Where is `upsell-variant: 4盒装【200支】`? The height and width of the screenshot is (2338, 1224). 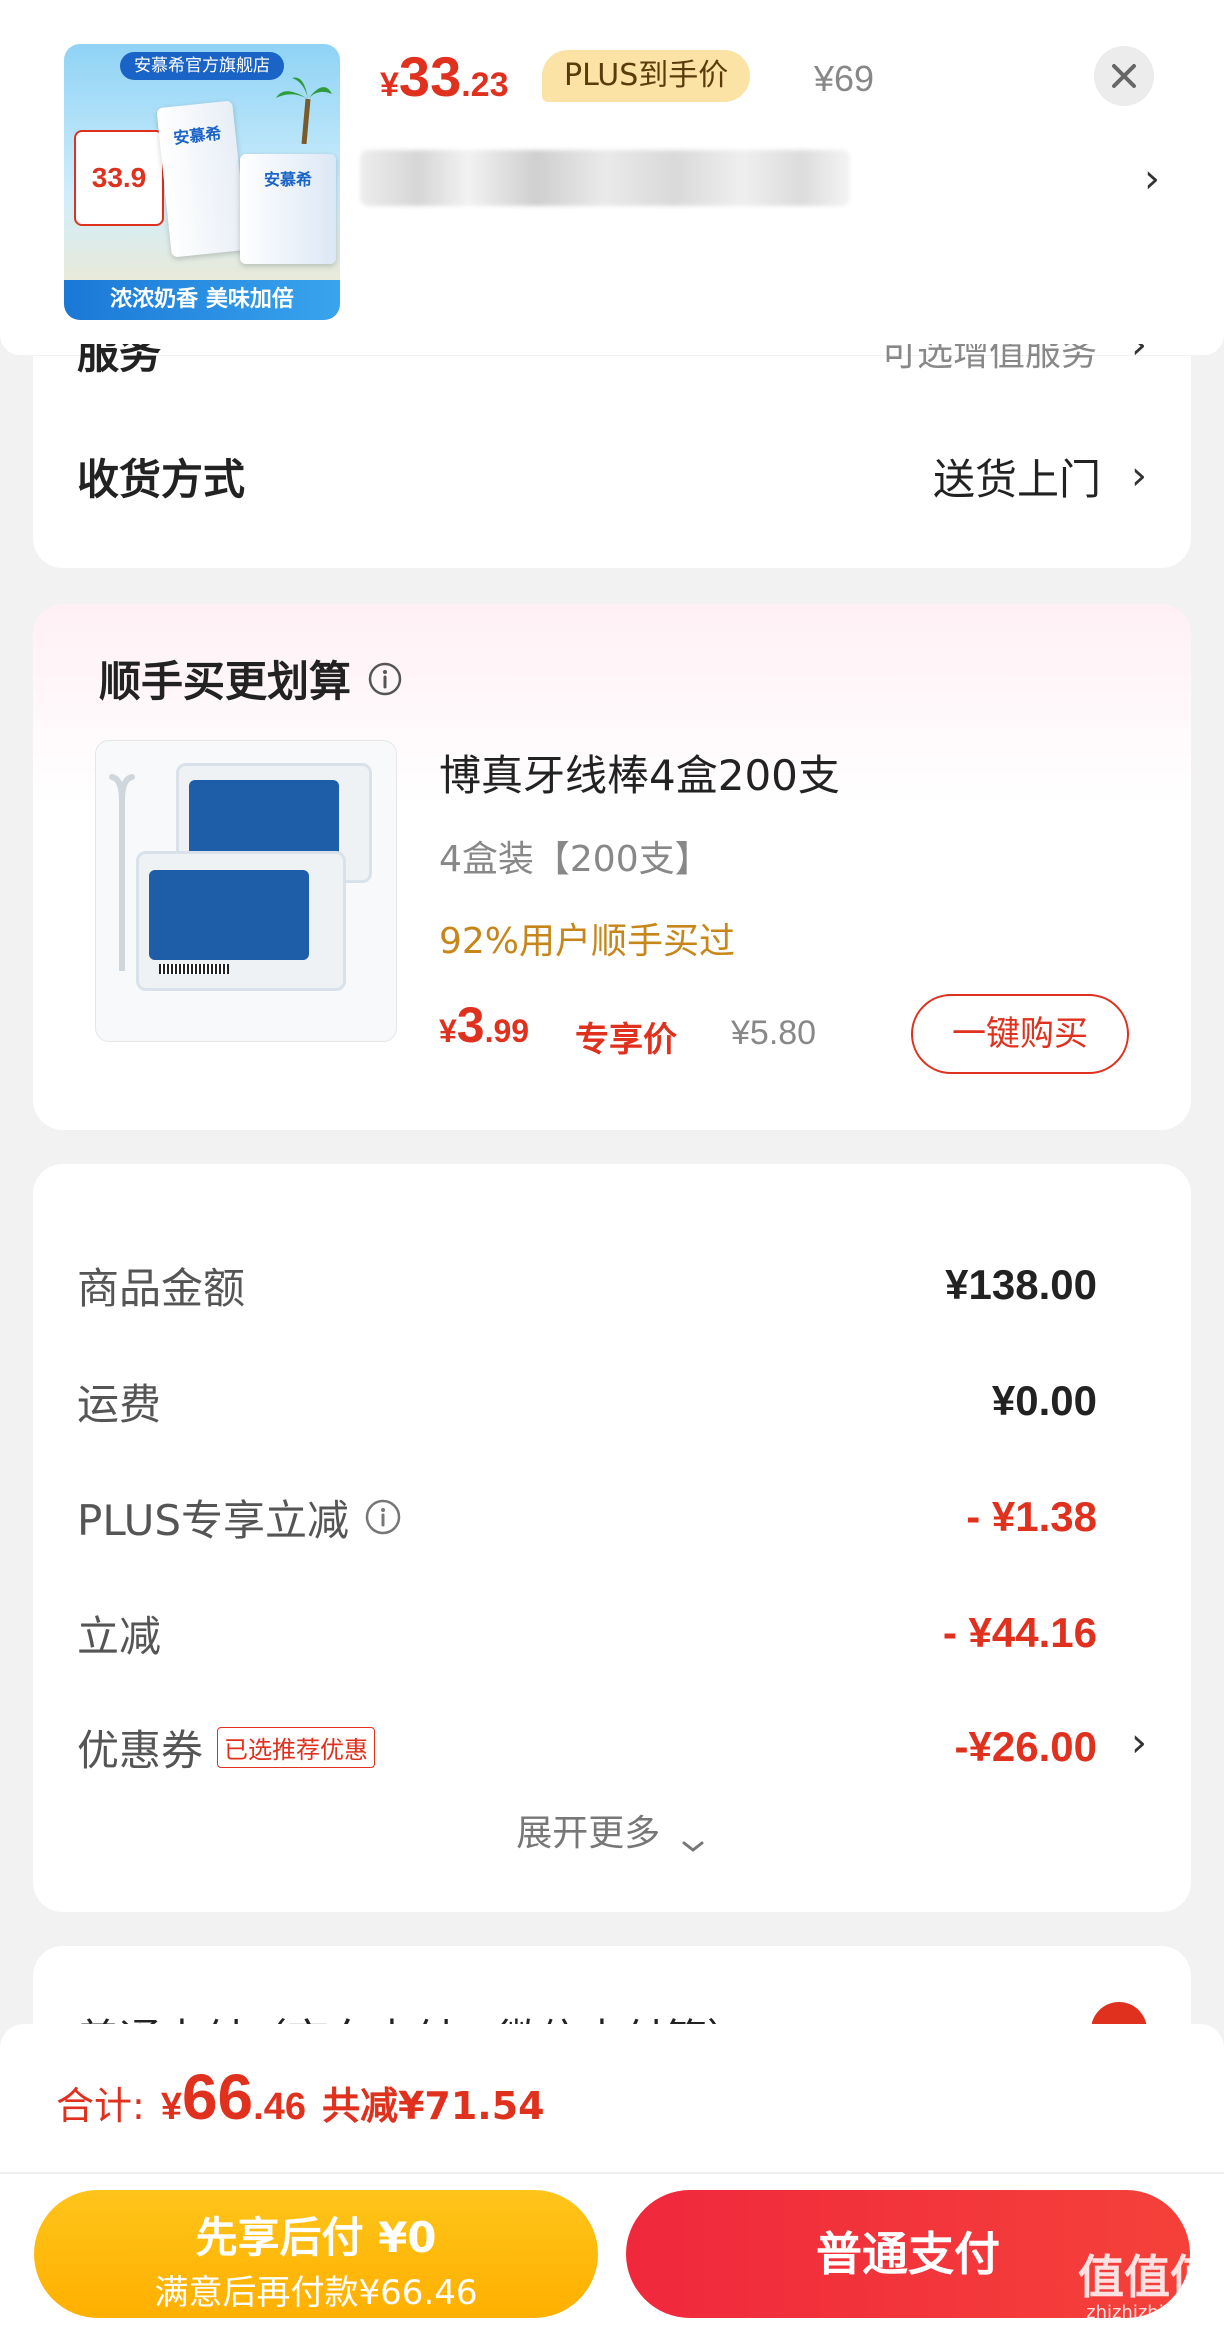
upsell-variant: 4盒装【200支】 is located at coordinates (575, 859).